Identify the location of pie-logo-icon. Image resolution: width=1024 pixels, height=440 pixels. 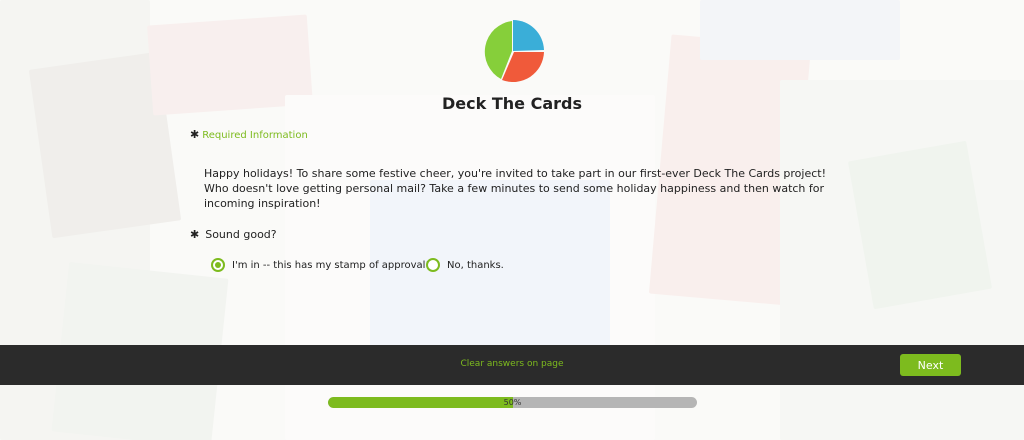
(514, 51).